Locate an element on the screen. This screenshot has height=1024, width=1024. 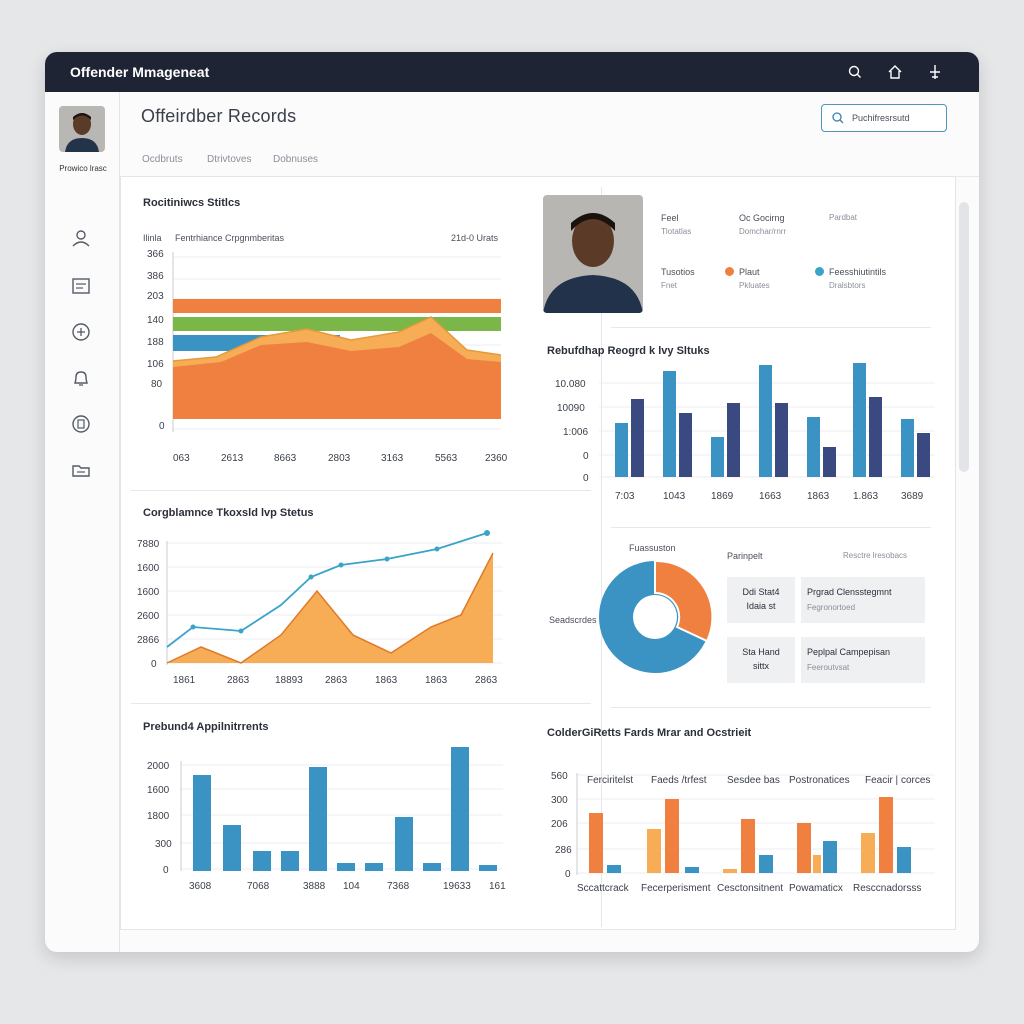
svg-text: 19633 is located at coordinates (457, 886).